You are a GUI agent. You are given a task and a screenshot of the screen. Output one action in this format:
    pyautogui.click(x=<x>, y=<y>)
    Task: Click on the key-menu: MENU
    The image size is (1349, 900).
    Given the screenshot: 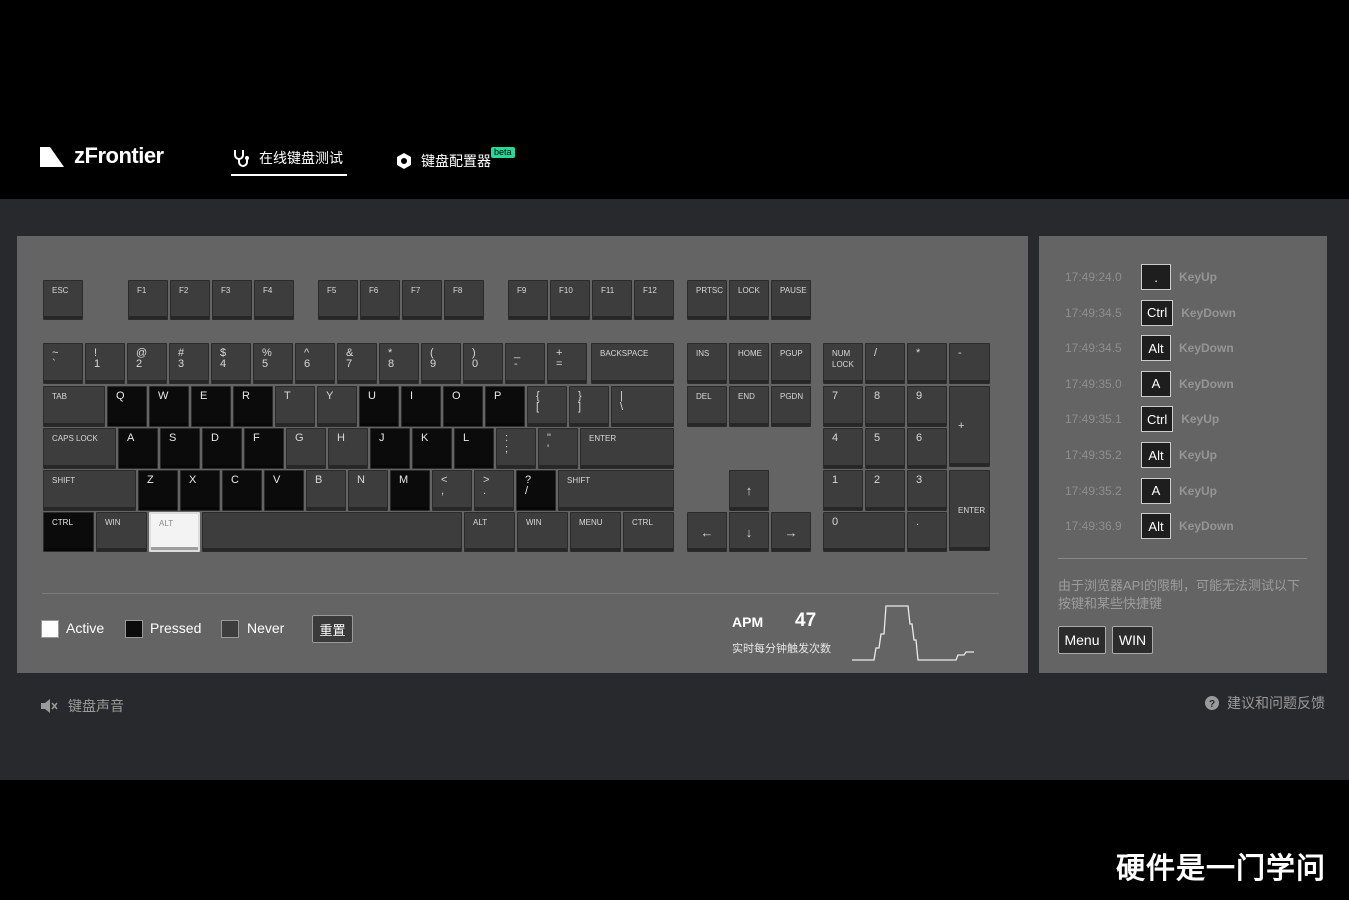 What is the action you would take?
    pyautogui.click(x=595, y=532)
    